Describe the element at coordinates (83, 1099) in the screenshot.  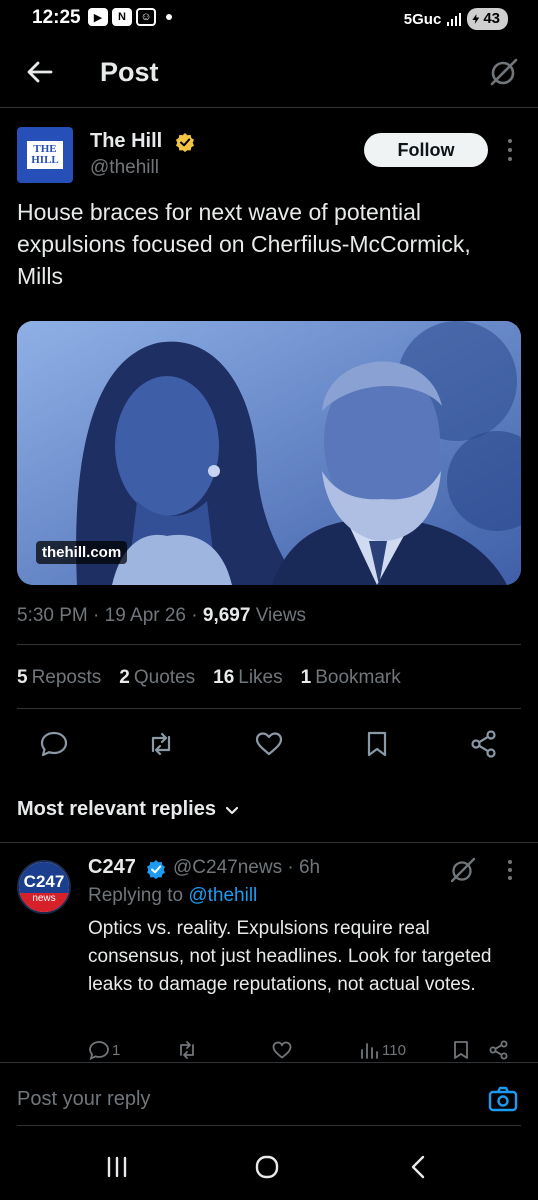
I see `reply-input: Post your reply` at that location.